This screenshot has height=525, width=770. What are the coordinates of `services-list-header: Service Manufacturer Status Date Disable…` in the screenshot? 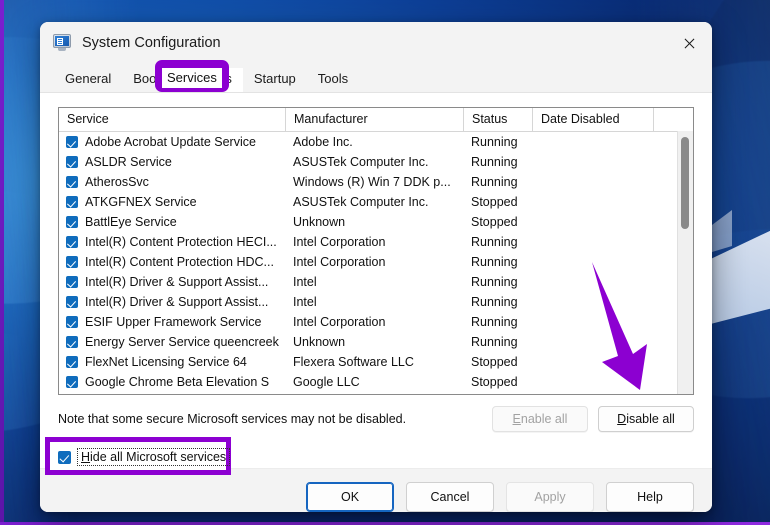 It's located at (376, 120).